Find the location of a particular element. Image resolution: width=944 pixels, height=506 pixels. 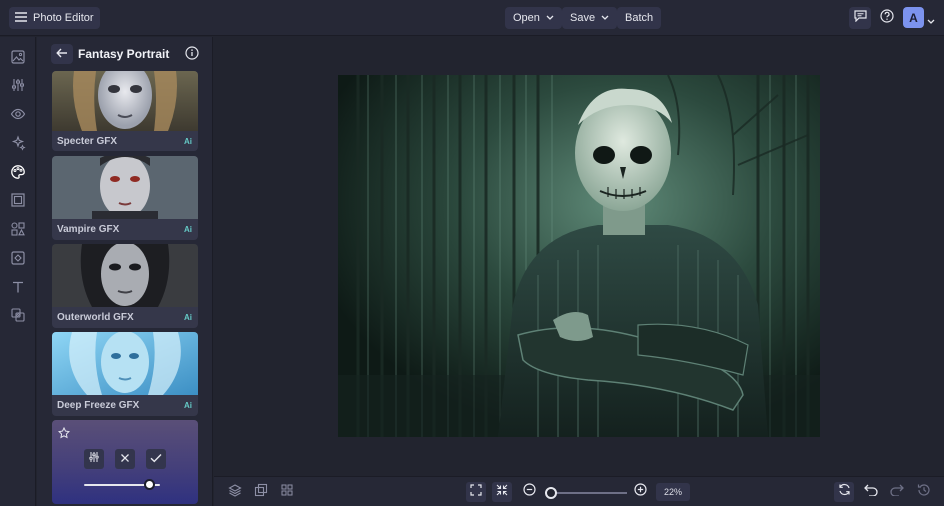

texture-icon is located at coordinates (18, 258).